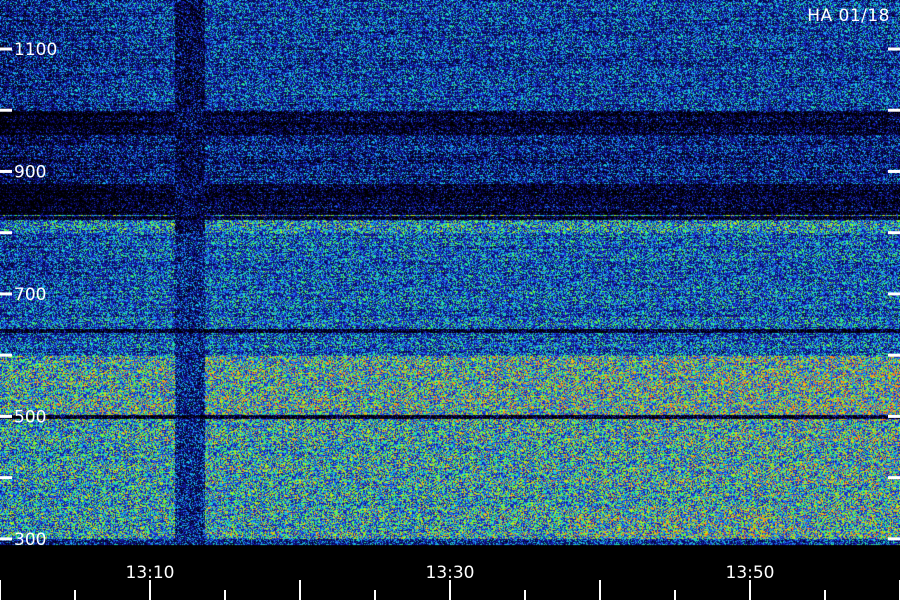  I want to click on y-tick-label: 1100, so click(35, 50).